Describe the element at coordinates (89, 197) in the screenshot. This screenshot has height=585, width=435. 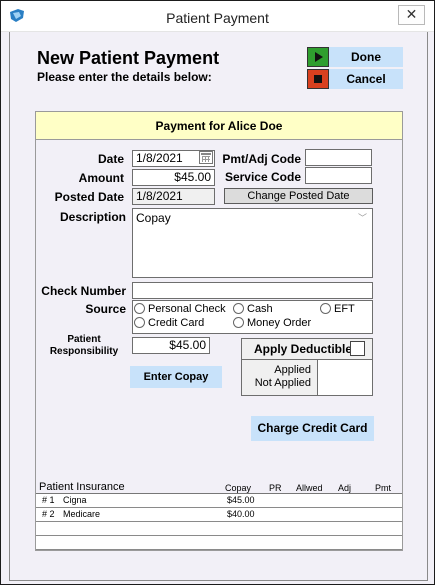
I see `posted-date-label: Posted Date` at that location.